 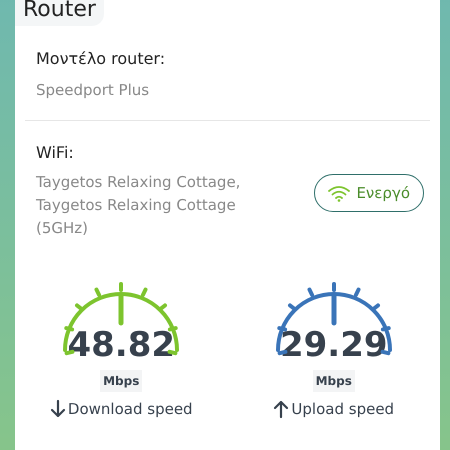 What do you see at coordinates (121, 345) in the screenshot?
I see `speed-value: 48.82` at bounding box center [121, 345].